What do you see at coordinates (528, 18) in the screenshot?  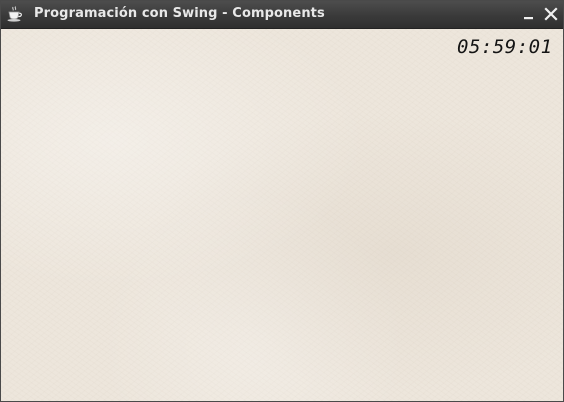 I see `minimize-icon` at bounding box center [528, 18].